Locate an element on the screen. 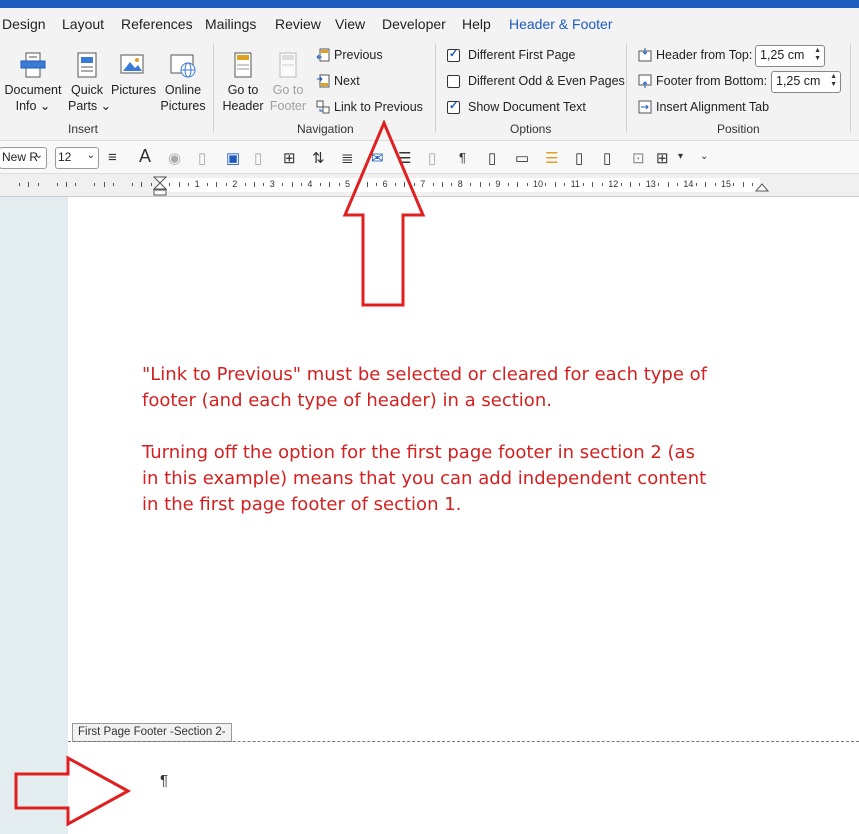  header-from-top-input: 1,25 cm ▲ ▼ is located at coordinates (790, 56).